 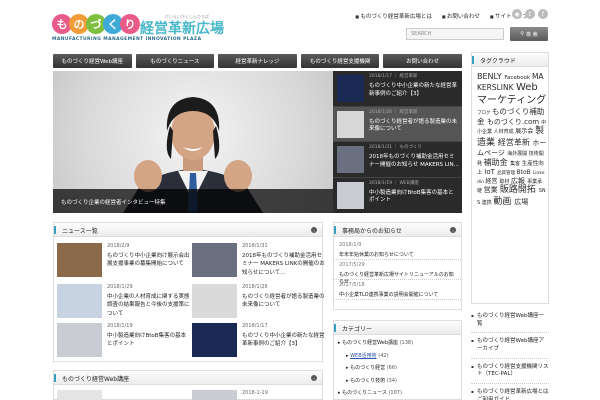 I want to click on tag-link: 経営, so click(x=492, y=181).